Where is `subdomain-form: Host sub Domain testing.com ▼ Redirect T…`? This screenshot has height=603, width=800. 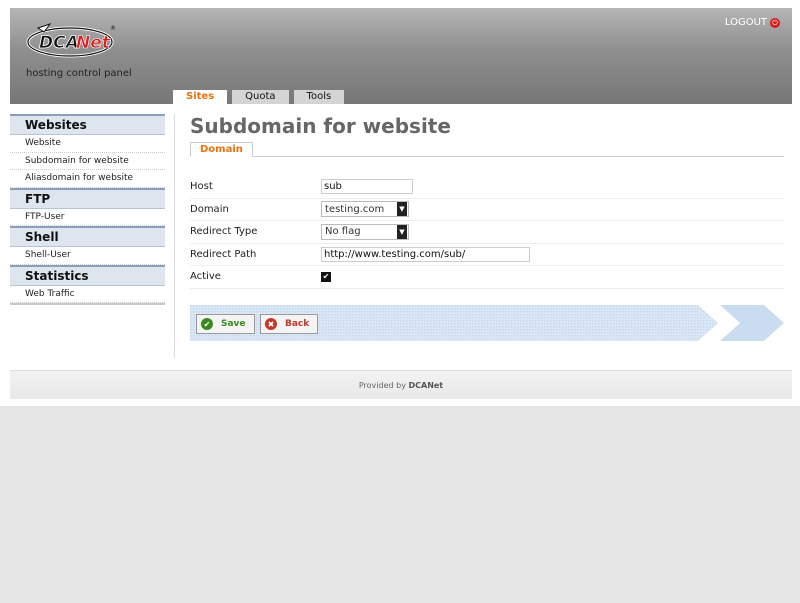
subdomain-form: Host sub Domain testing.com ▼ Redirect T… is located at coordinates (487, 232).